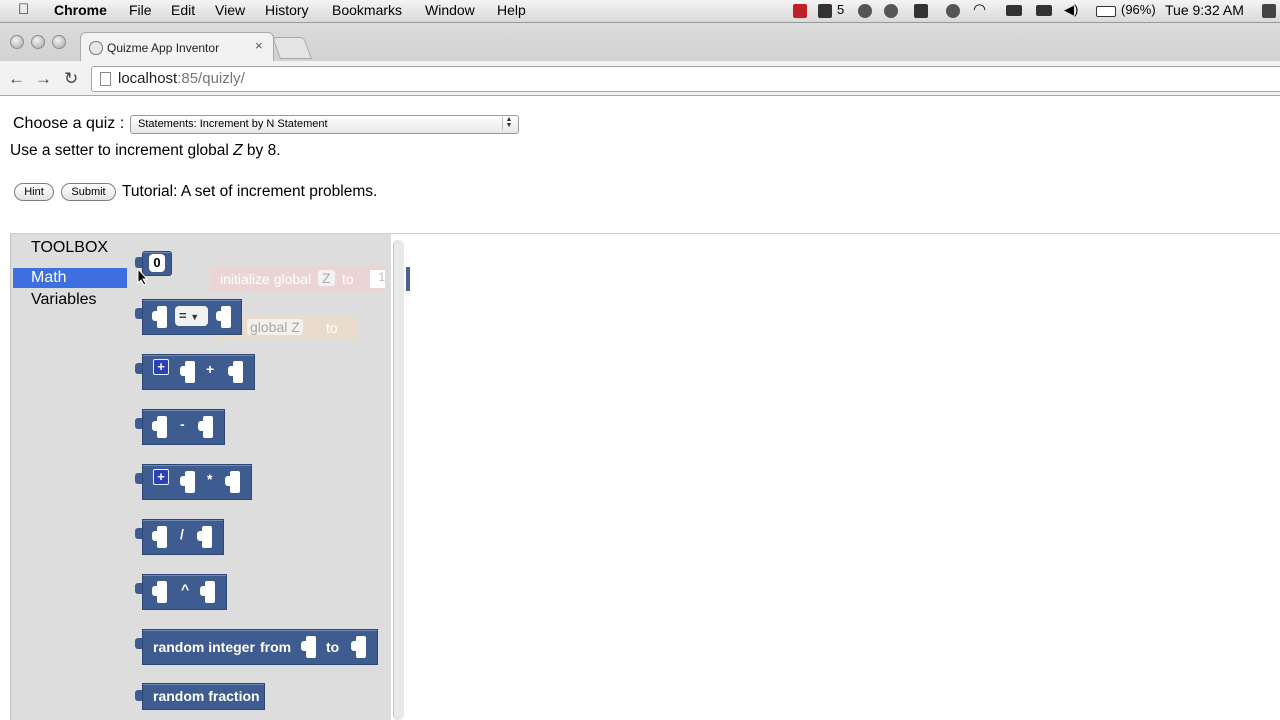 The height and width of the screenshot is (720, 1280). Describe the element at coordinates (891, 11) in the screenshot. I see `dropbox-status-icon` at that location.